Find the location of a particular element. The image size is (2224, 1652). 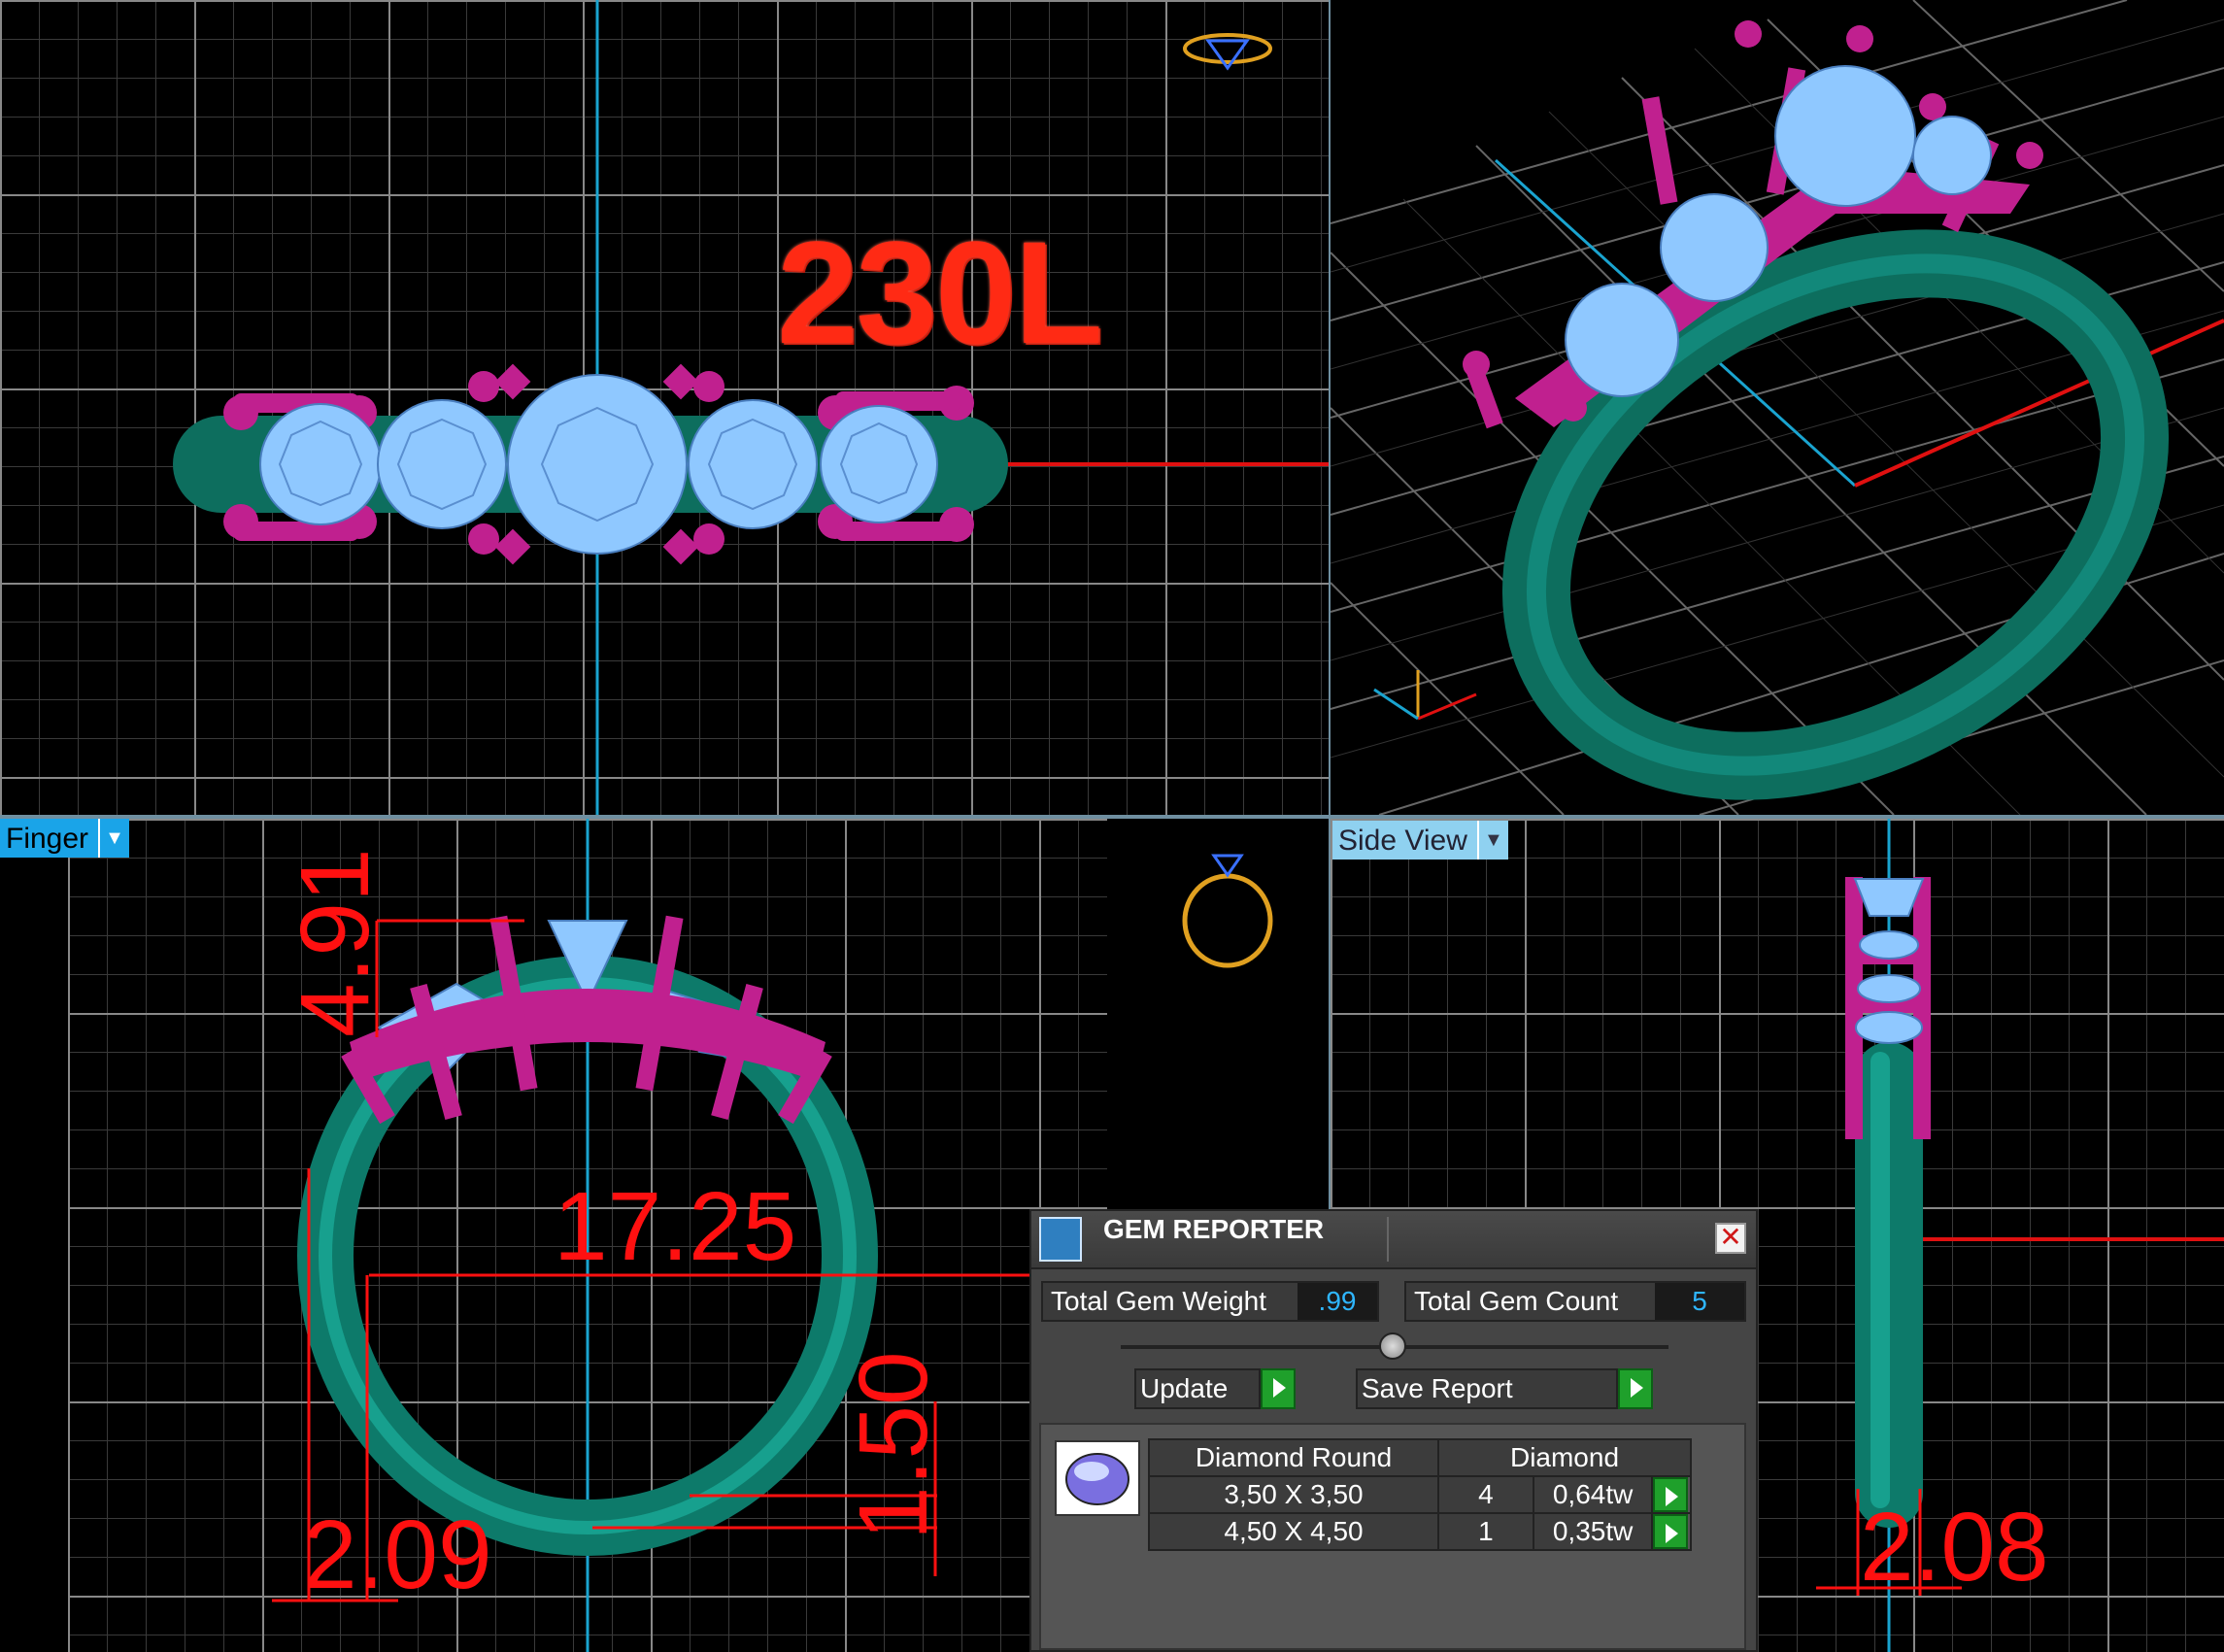

gem-reporter-title: GEM REPORTER is located at coordinates (1214, 1229).